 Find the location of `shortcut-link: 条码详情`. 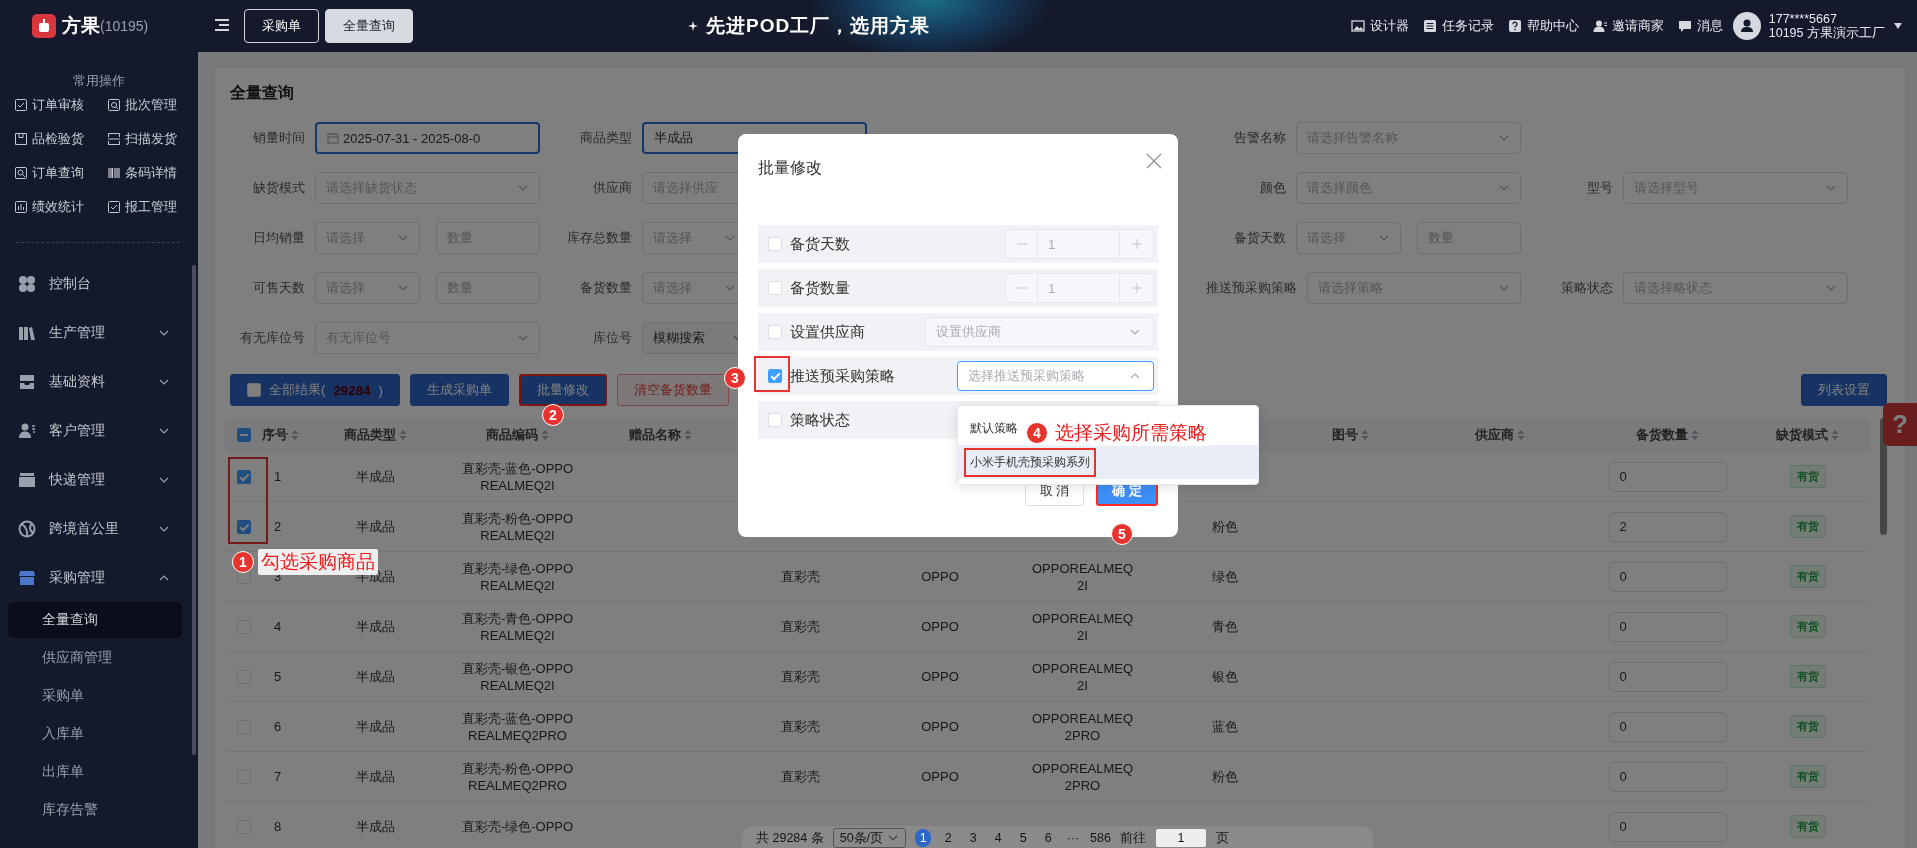

shortcut-link: 条码详情 is located at coordinates (152, 173).